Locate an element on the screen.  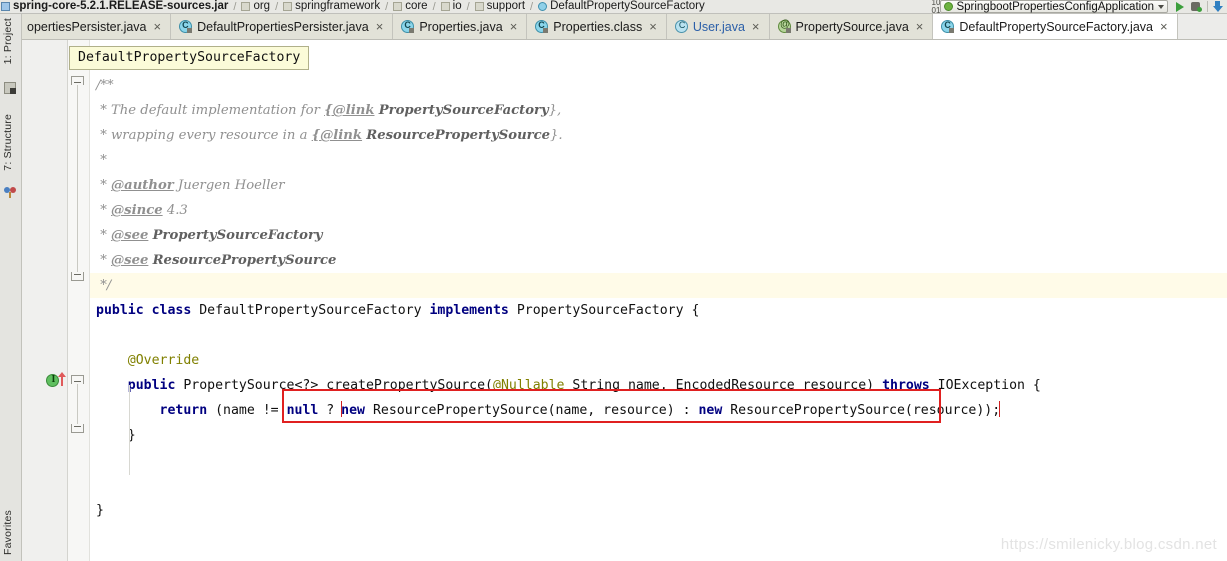
structure-icon-stem is located at coordinates (10, 195).